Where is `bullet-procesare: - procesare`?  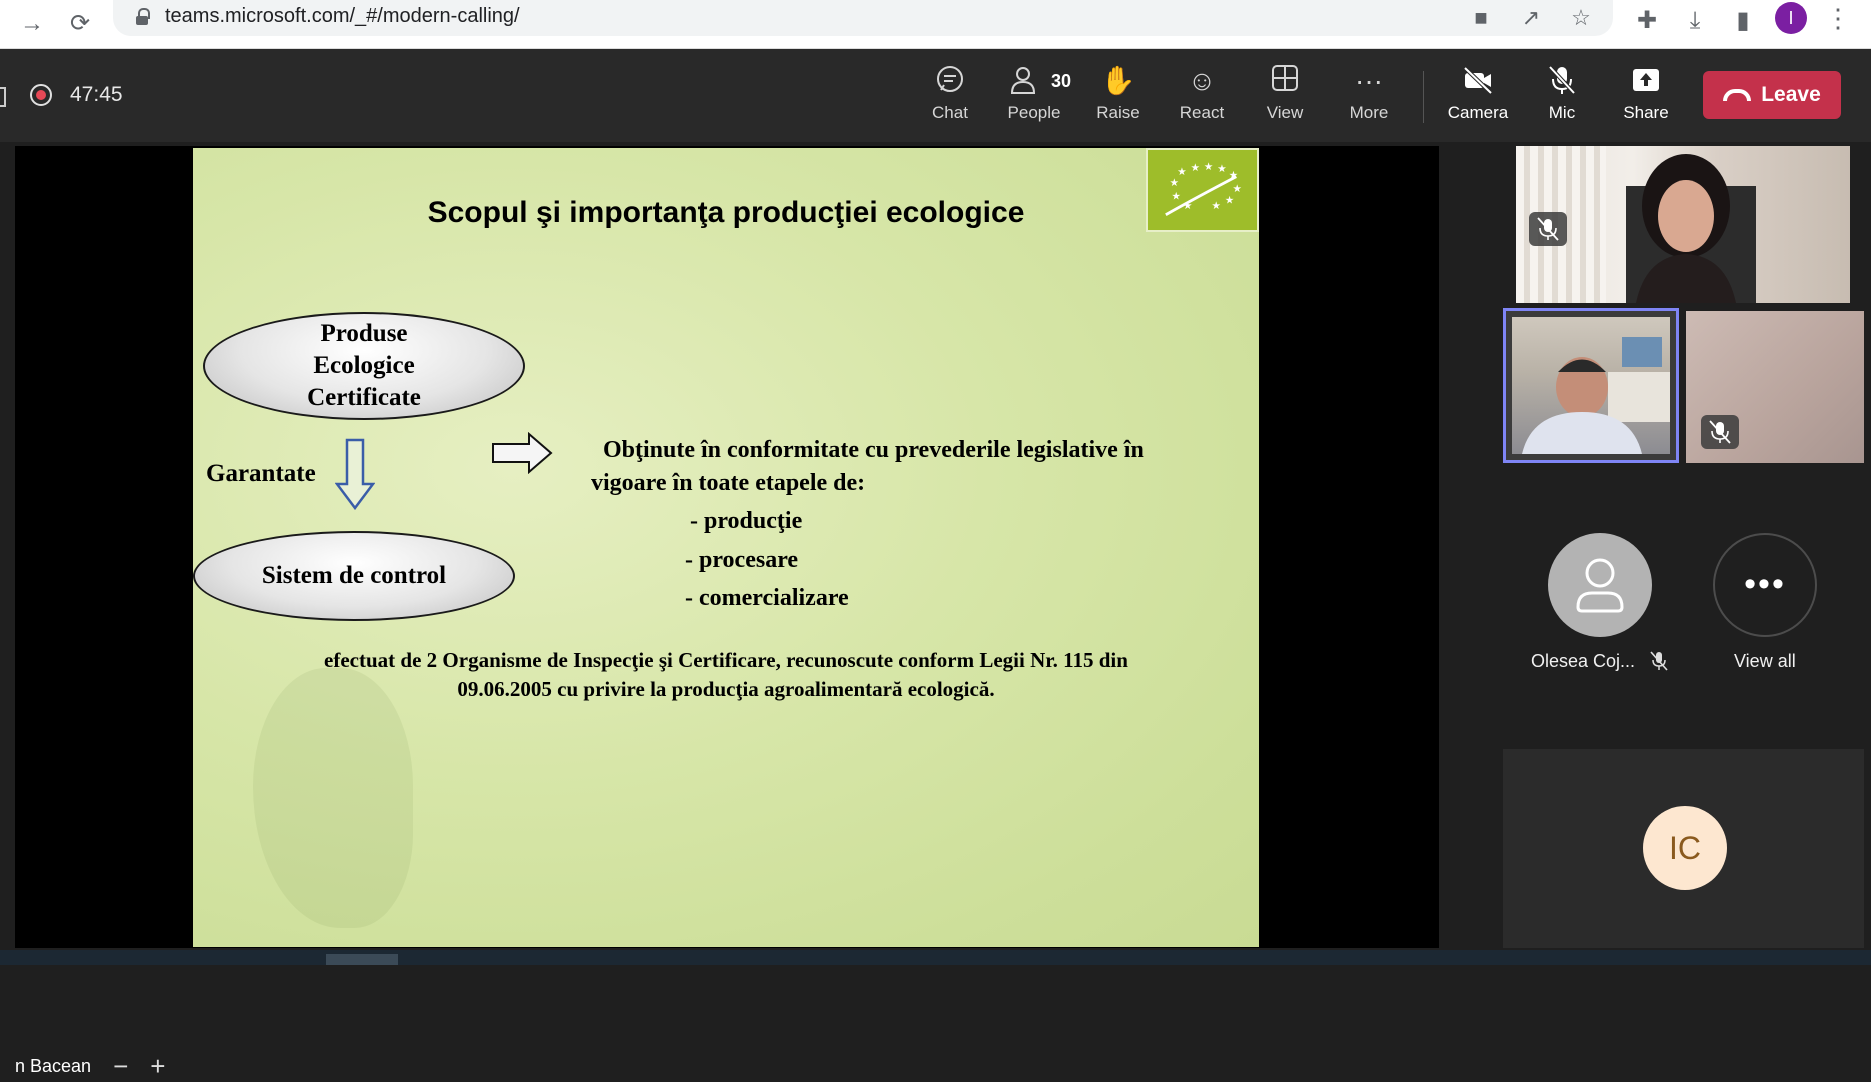 bullet-procesare: - procesare is located at coordinates (742, 560).